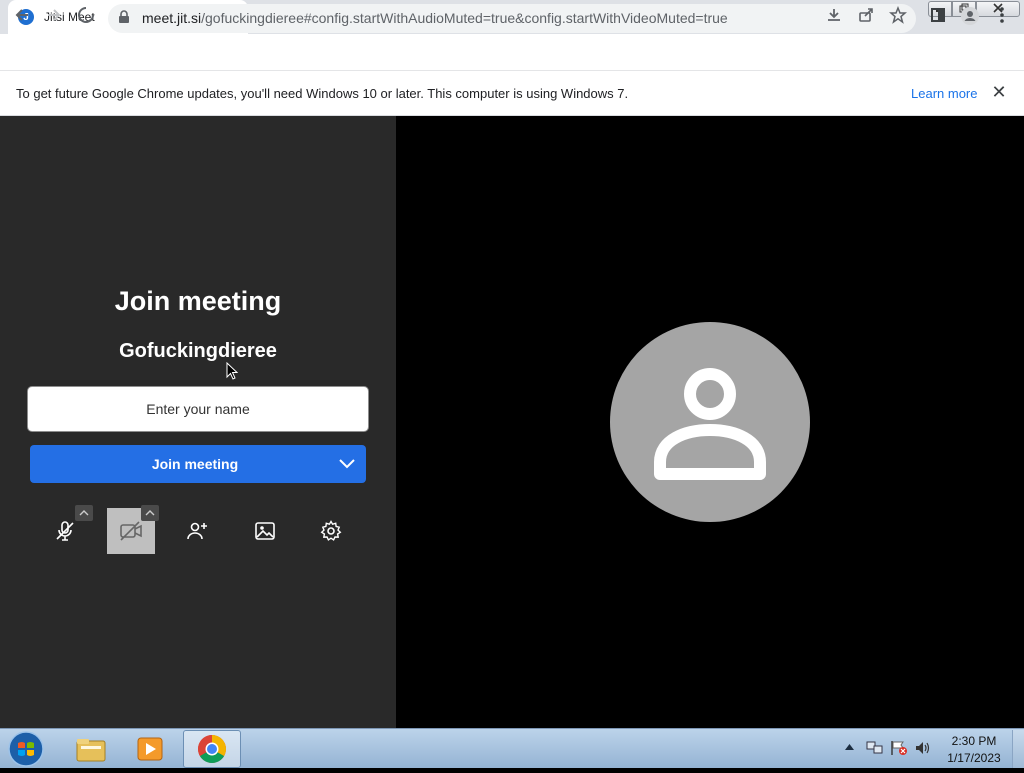 The height and width of the screenshot is (773, 1024). What do you see at coordinates (834, 18) in the screenshot?
I see `download-icon` at bounding box center [834, 18].